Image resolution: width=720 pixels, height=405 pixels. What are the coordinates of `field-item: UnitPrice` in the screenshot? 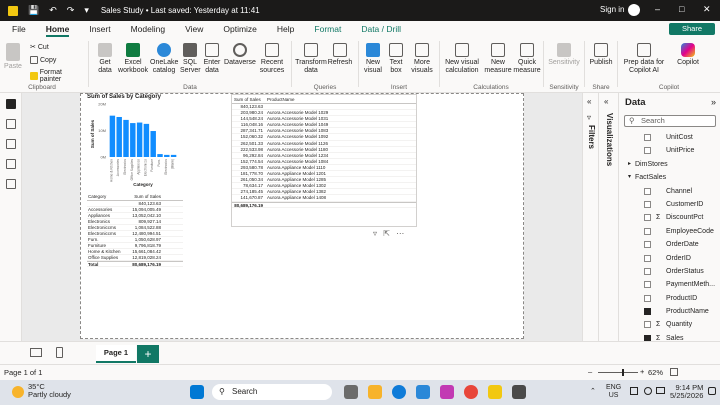 It's located at (669, 150).